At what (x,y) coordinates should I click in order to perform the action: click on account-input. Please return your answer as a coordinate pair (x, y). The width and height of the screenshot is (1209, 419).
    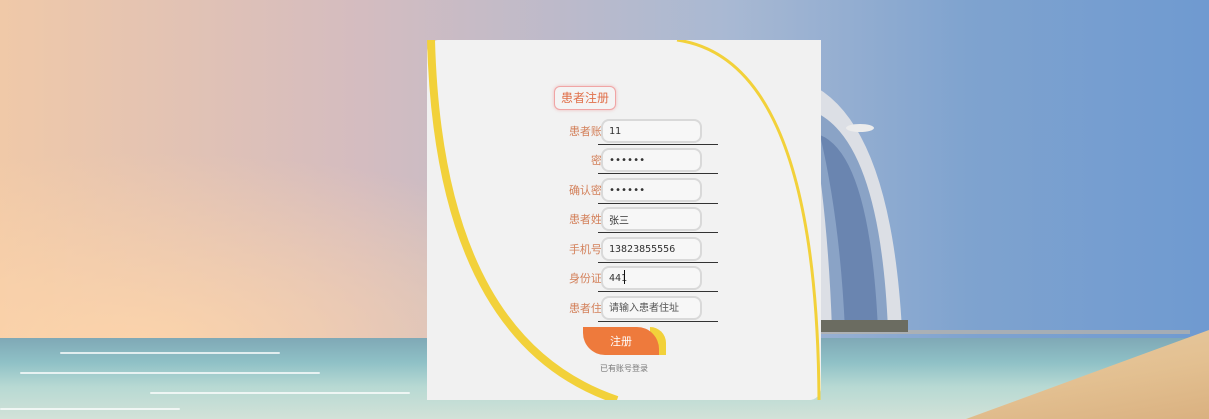
    Looking at the image, I should click on (651, 131).